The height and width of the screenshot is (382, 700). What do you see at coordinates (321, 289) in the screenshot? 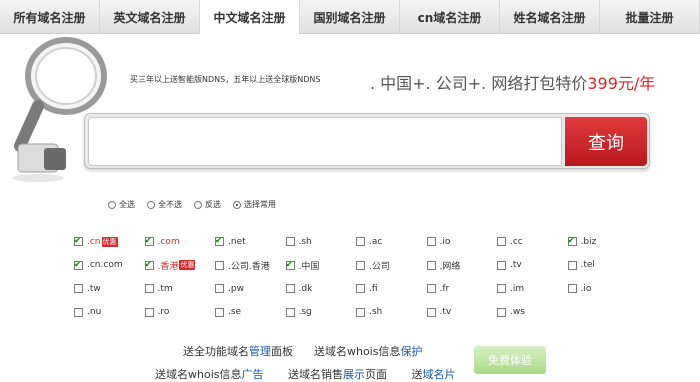
I see `tld-option: .dk` at bounding box center [321, 289].